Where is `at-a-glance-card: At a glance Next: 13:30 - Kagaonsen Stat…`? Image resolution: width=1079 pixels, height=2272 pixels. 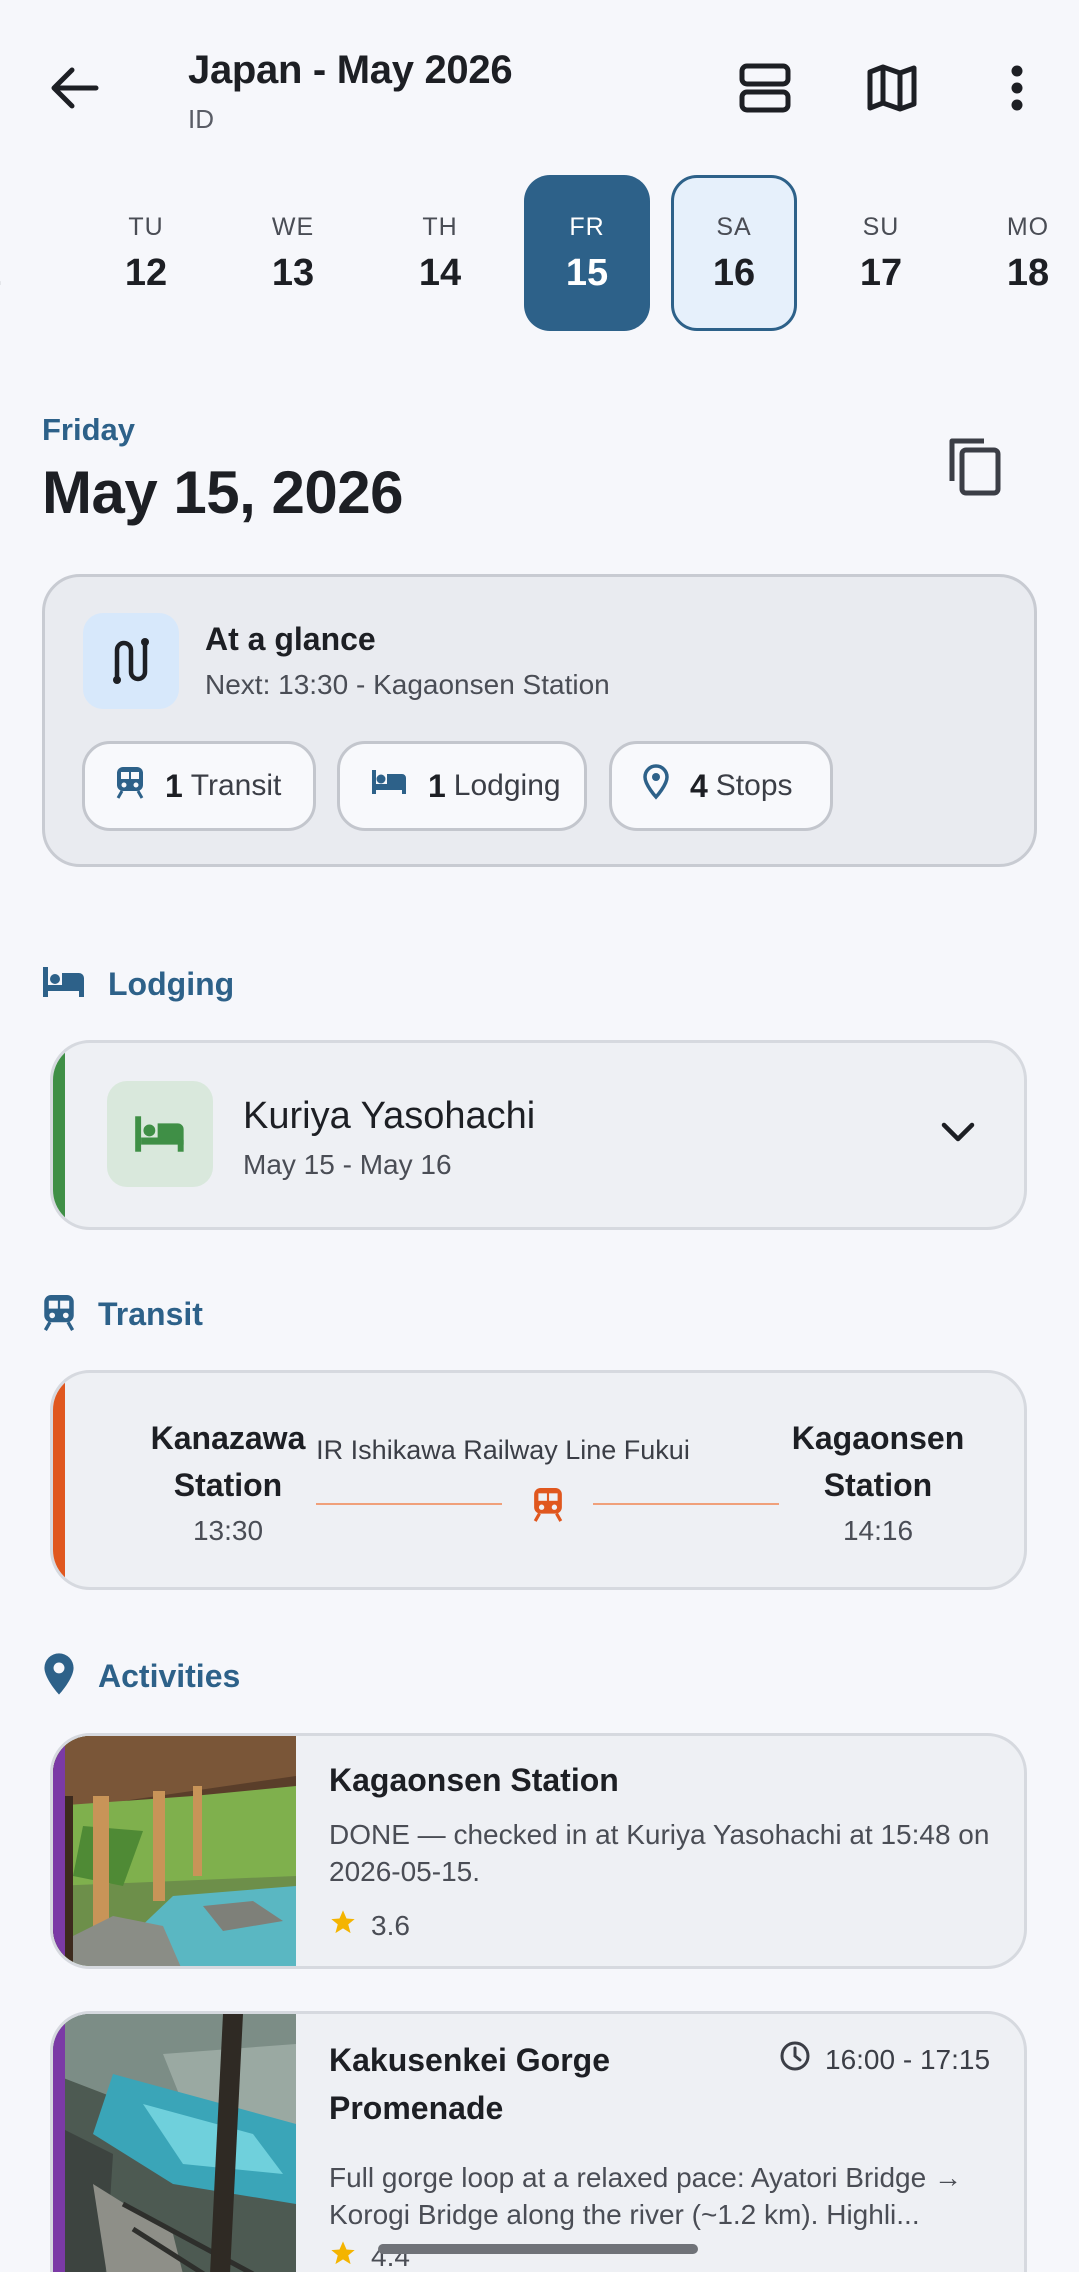 at-a-glance-card: At a glance Next: 13:30 - Kagaonsen Stat… is located at coordinates (539, 720).